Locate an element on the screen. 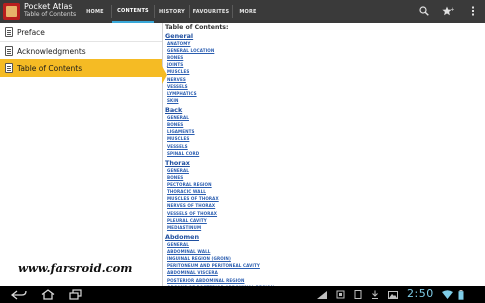  menu-item-preface: Preface is located at coordinates (81, 32).